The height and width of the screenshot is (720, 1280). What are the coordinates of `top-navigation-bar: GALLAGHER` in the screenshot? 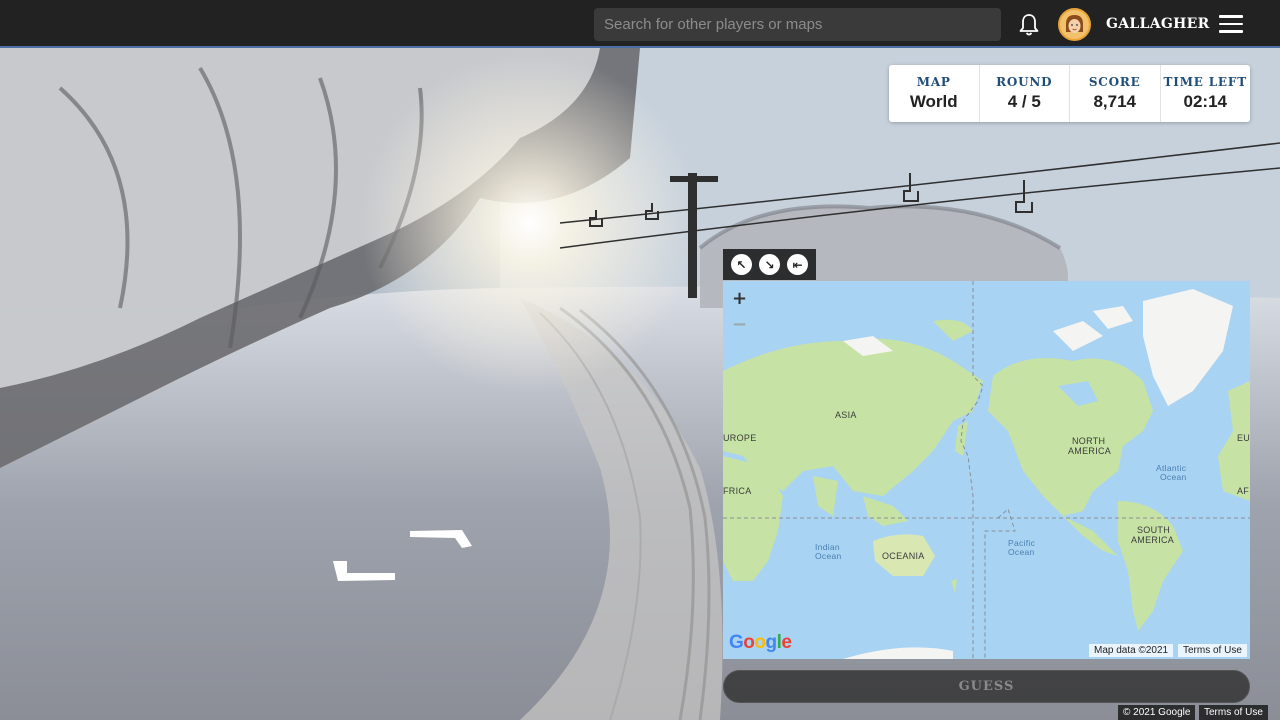 It's located at (640, 24).